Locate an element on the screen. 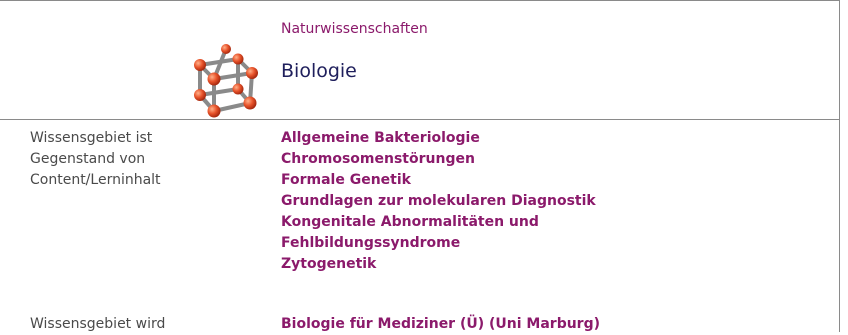 The width and height of the screenshot is (848, 335). page-title: Biologie is located at coordinates (319, 71).